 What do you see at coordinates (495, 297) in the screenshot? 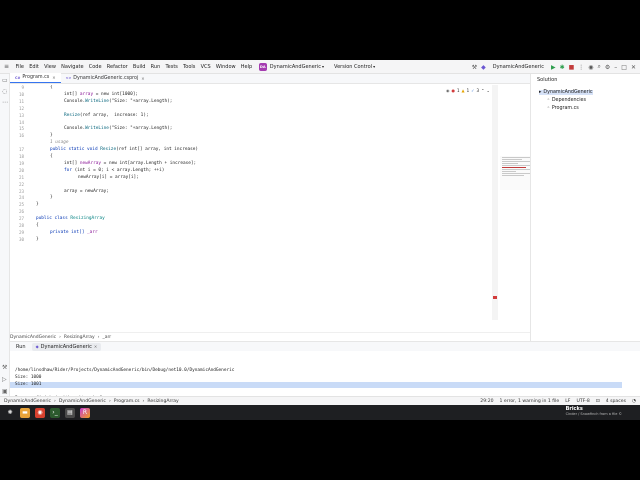
I see `error-stripe-mark` at bounding box center [495, 297].